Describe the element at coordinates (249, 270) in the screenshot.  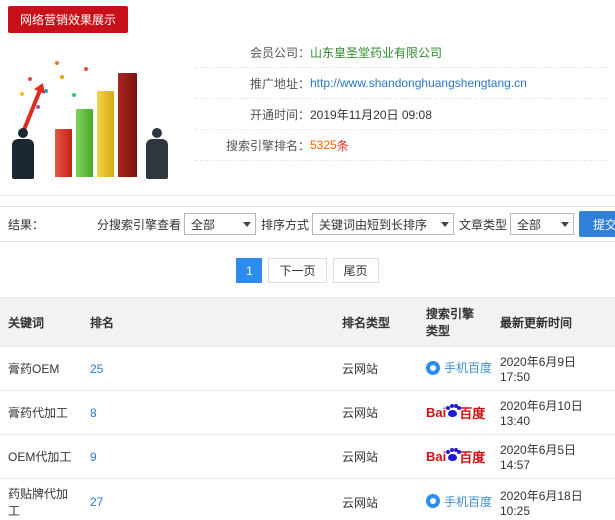
I see `page-button-current: 1` at that location.